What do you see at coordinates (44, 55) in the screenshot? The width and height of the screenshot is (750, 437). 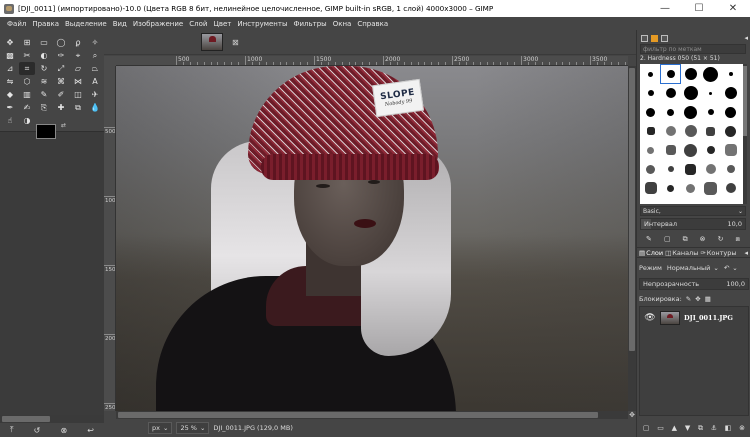 I see `foreground-select-icon: ◐` at bounding box center [44, 55].